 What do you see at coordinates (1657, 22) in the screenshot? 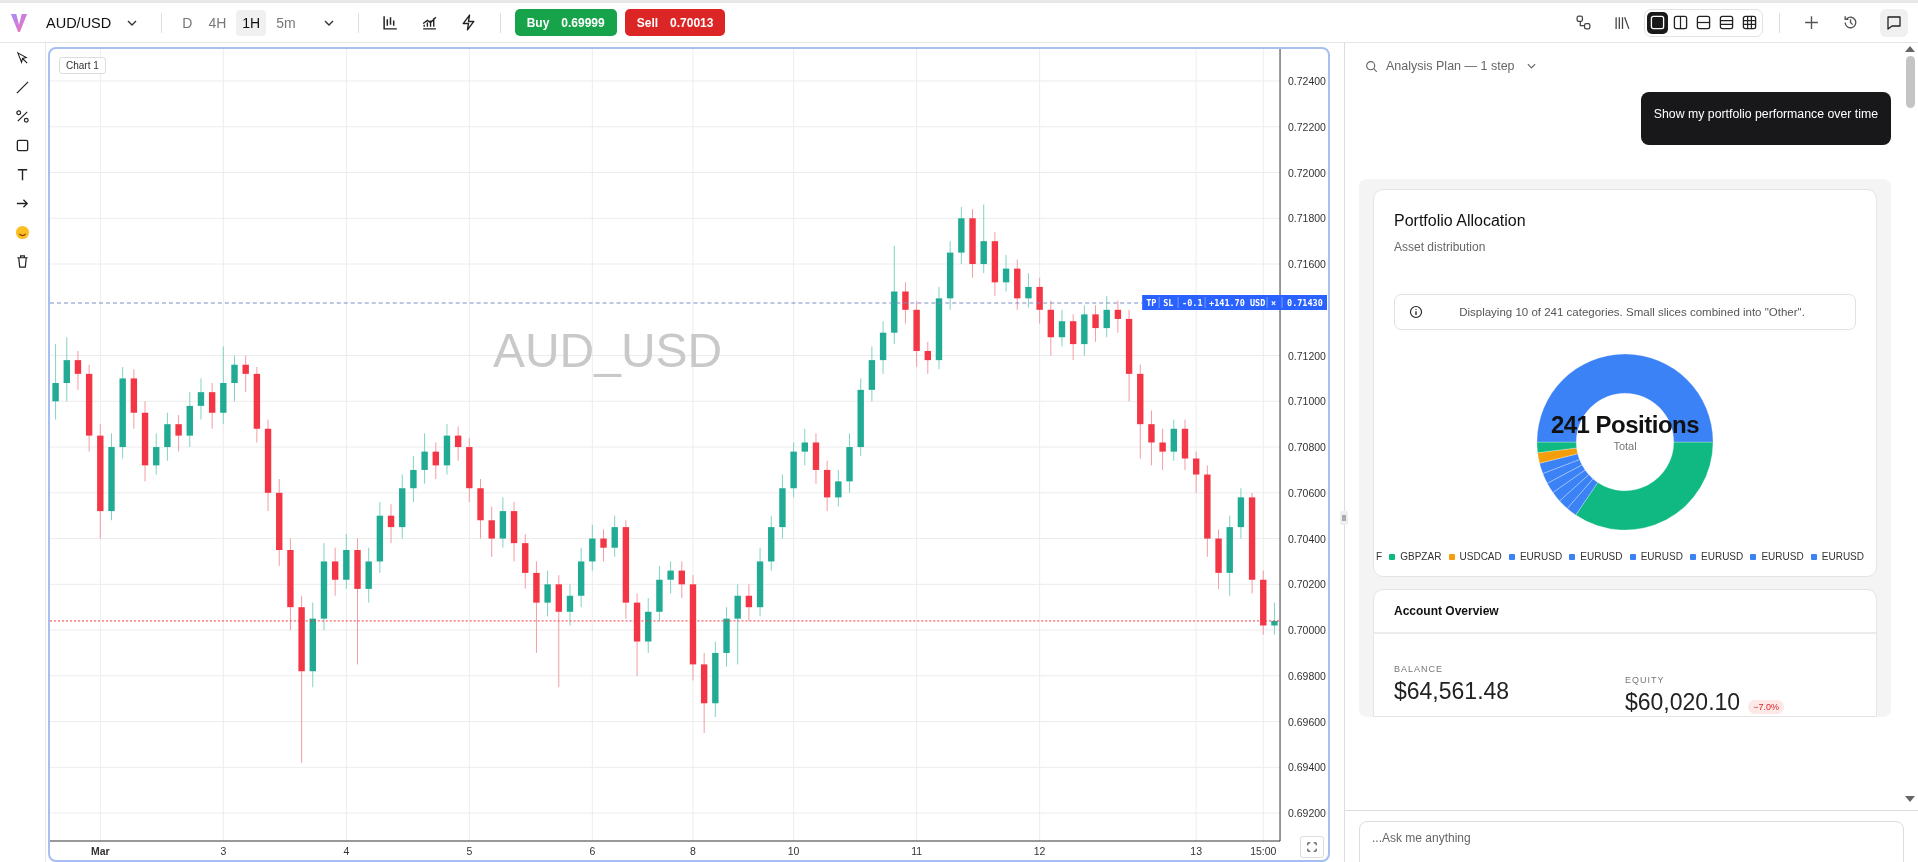
I see `layout-button` at bounding box center [1657, 22].